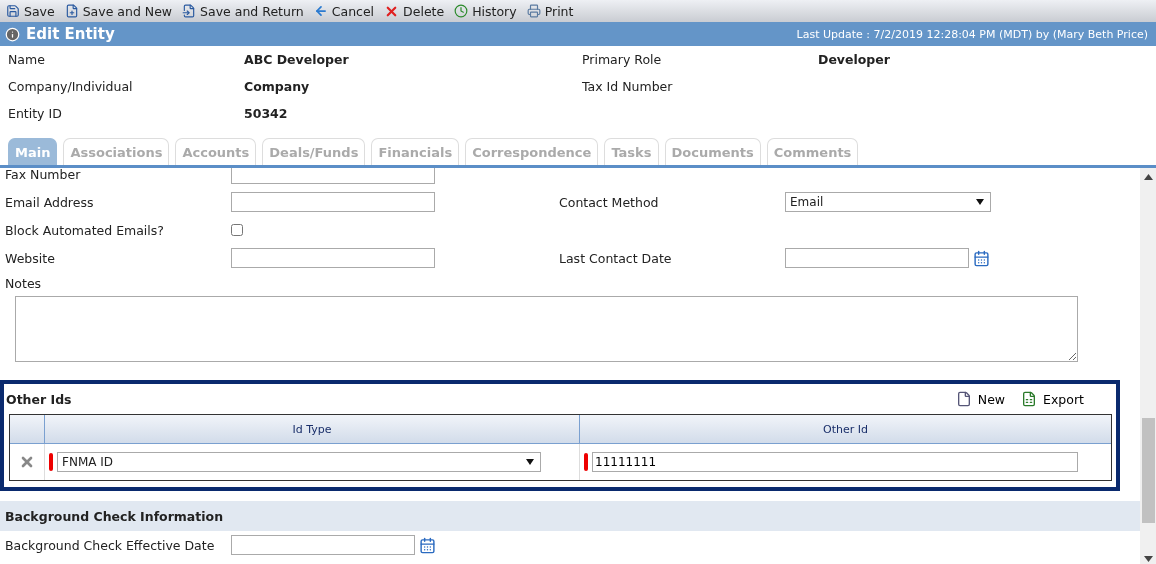  What do you see at coordinates (963, 399) in the screenshot?
I see `document-icon` at bounding box center [963, 399].